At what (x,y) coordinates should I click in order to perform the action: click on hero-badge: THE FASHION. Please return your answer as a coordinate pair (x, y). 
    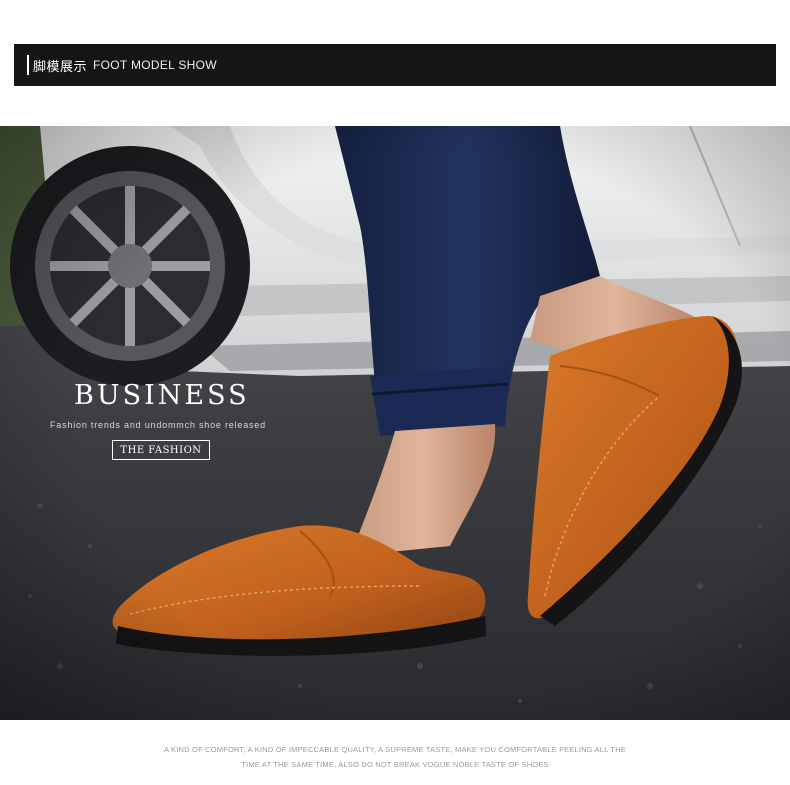
    Looking at the image, I should click on (161, 450).